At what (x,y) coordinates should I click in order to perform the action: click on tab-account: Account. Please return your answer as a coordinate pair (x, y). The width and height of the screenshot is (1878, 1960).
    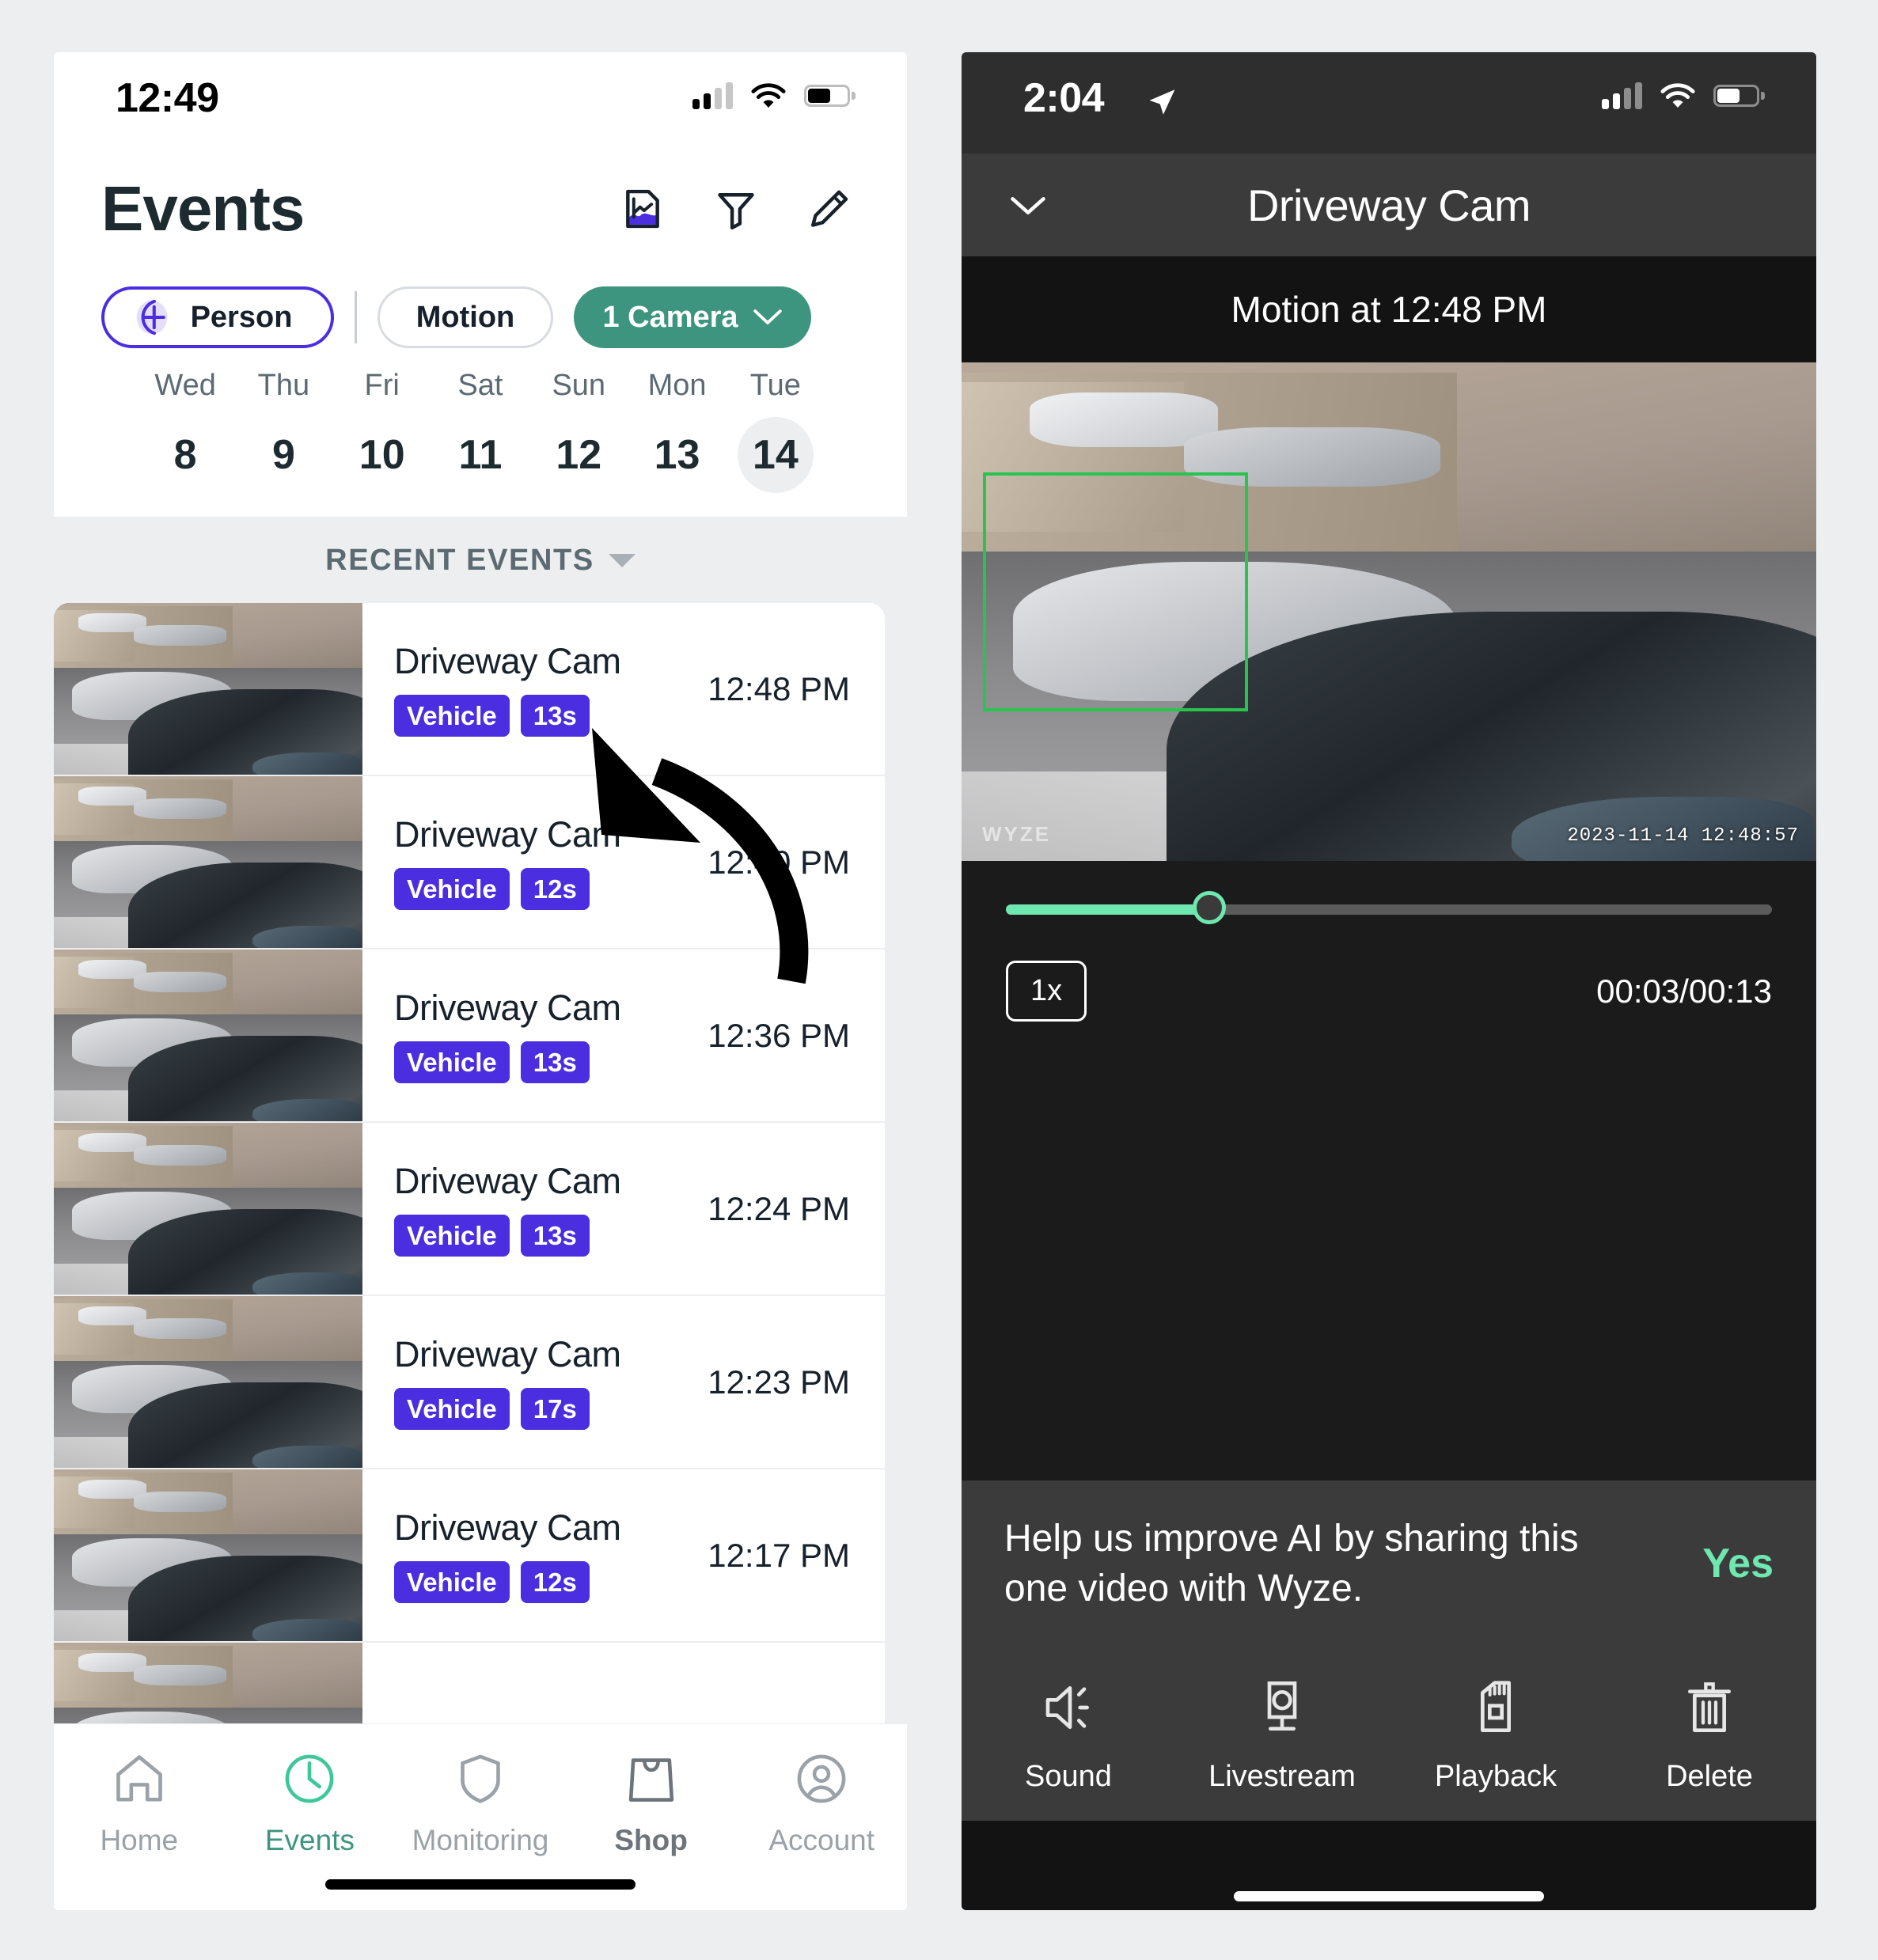
    Looking at the image, I should click on (822, 1801).